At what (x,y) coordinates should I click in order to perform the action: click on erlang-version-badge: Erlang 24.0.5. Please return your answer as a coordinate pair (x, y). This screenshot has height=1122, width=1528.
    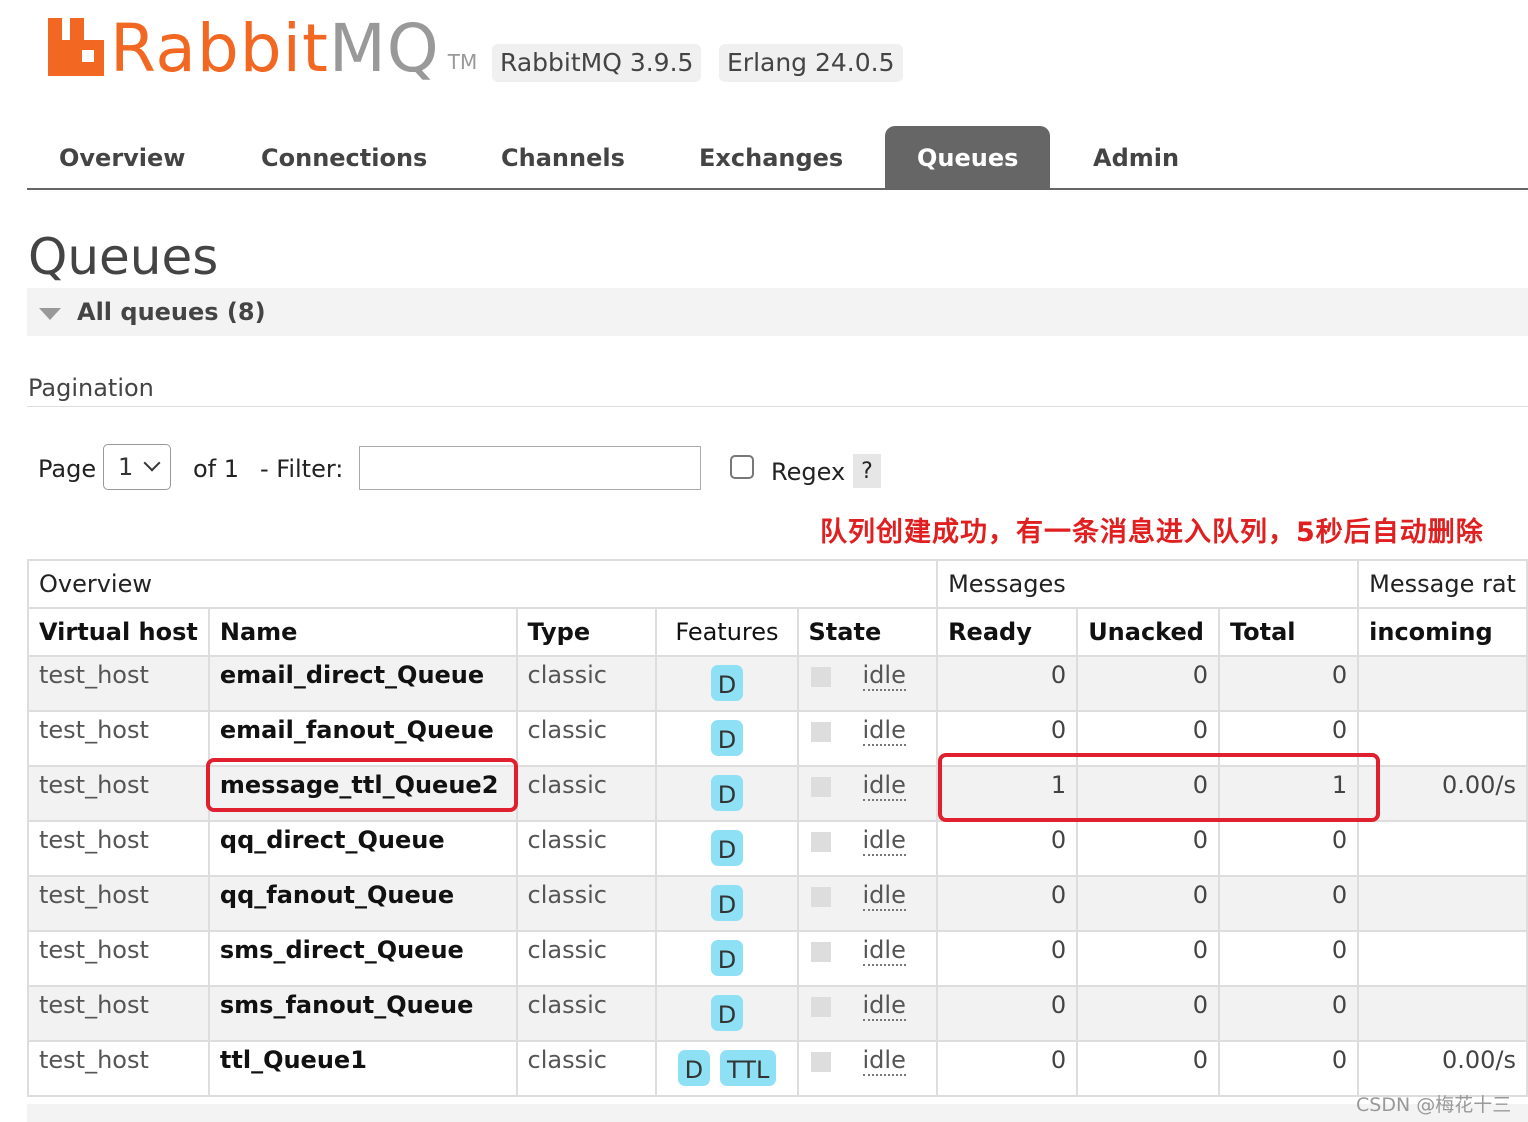
    Looking at the image, I should click on (811, 63).